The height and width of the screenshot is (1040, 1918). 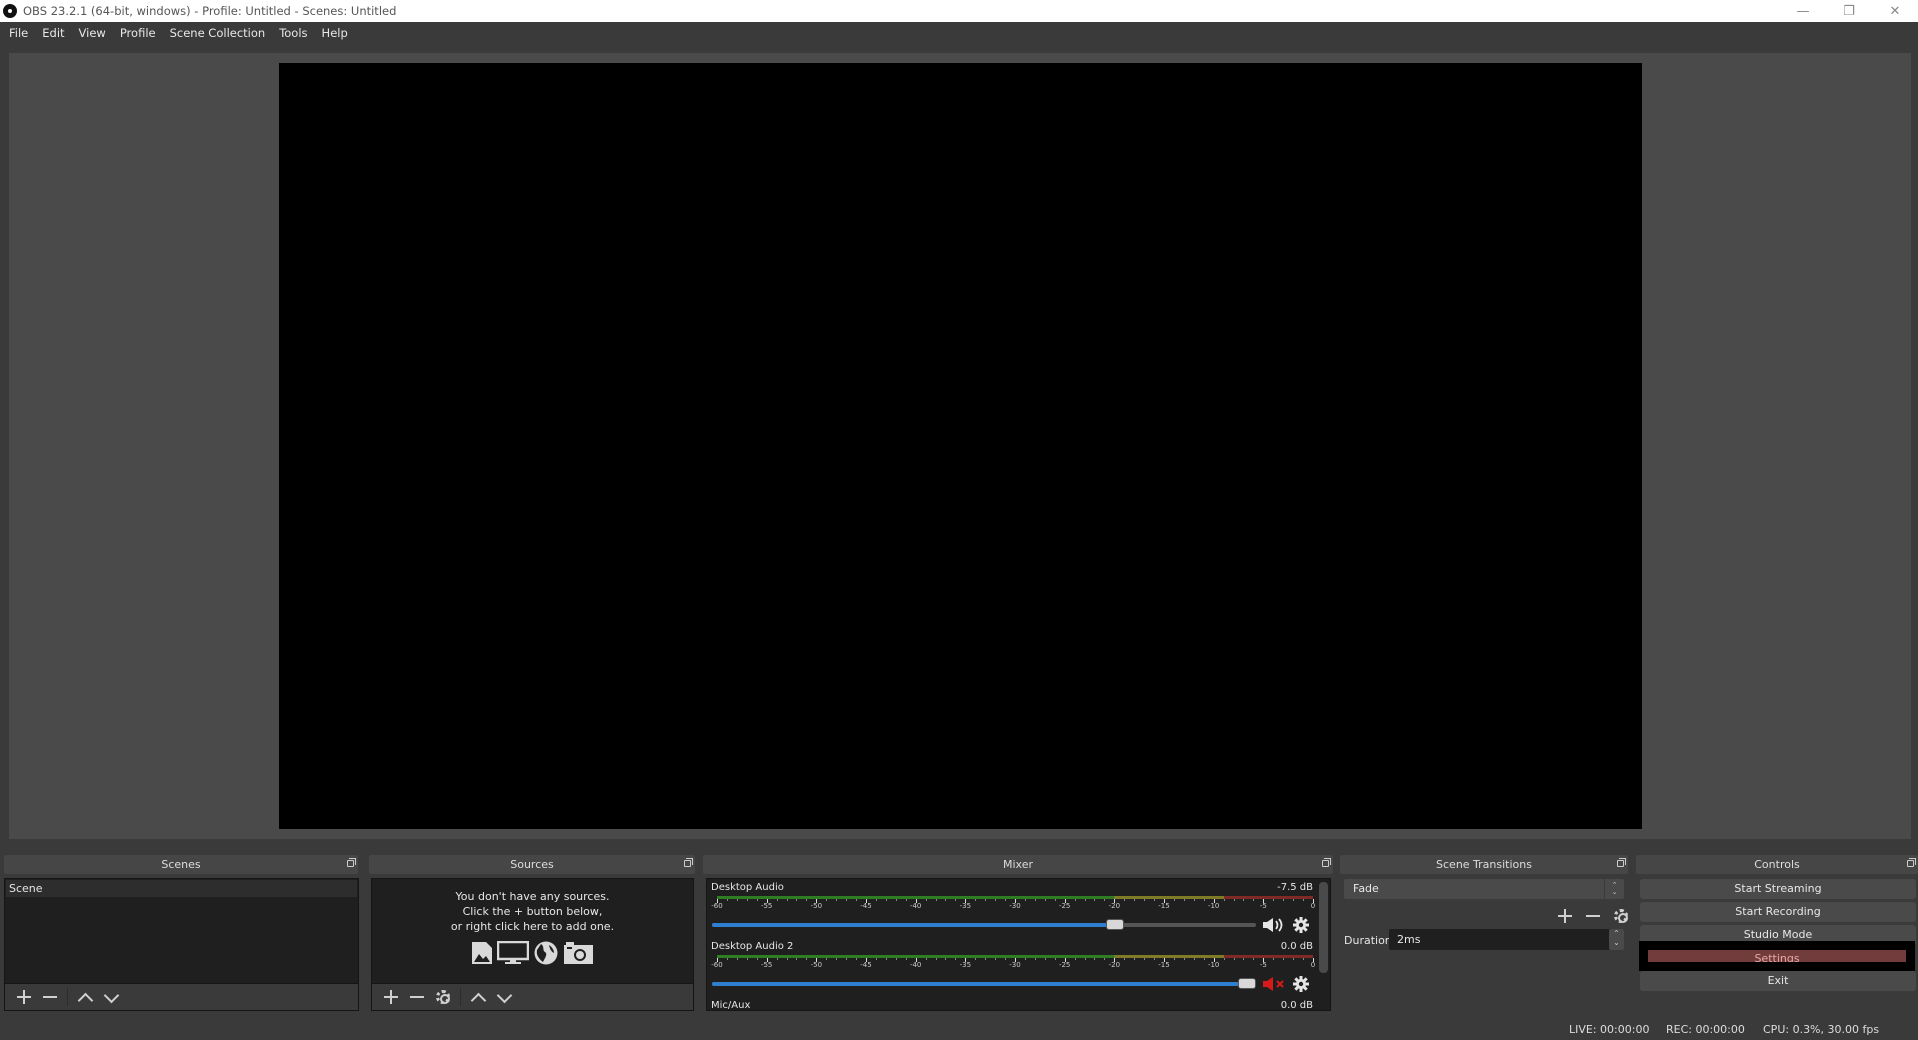 What do you see at coordinates (1621, 916) in the screenshot?
I see `transition-properties-button` at bounding box center [1621, 916].